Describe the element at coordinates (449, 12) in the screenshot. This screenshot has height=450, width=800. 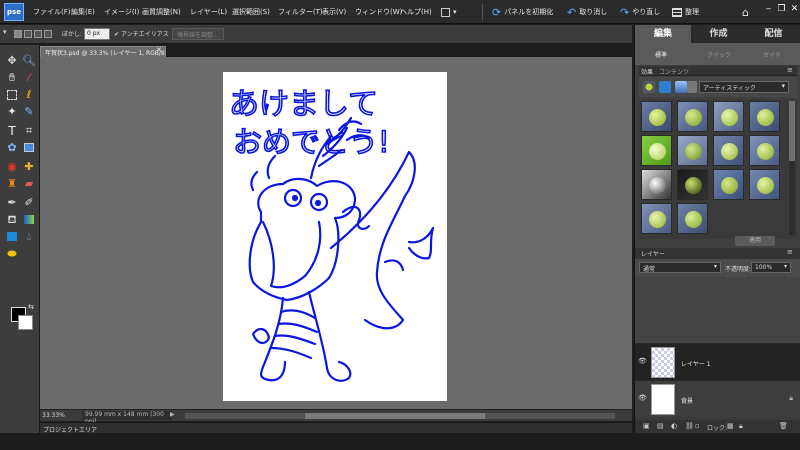
I see `workspace-menu: ▾` at that location.